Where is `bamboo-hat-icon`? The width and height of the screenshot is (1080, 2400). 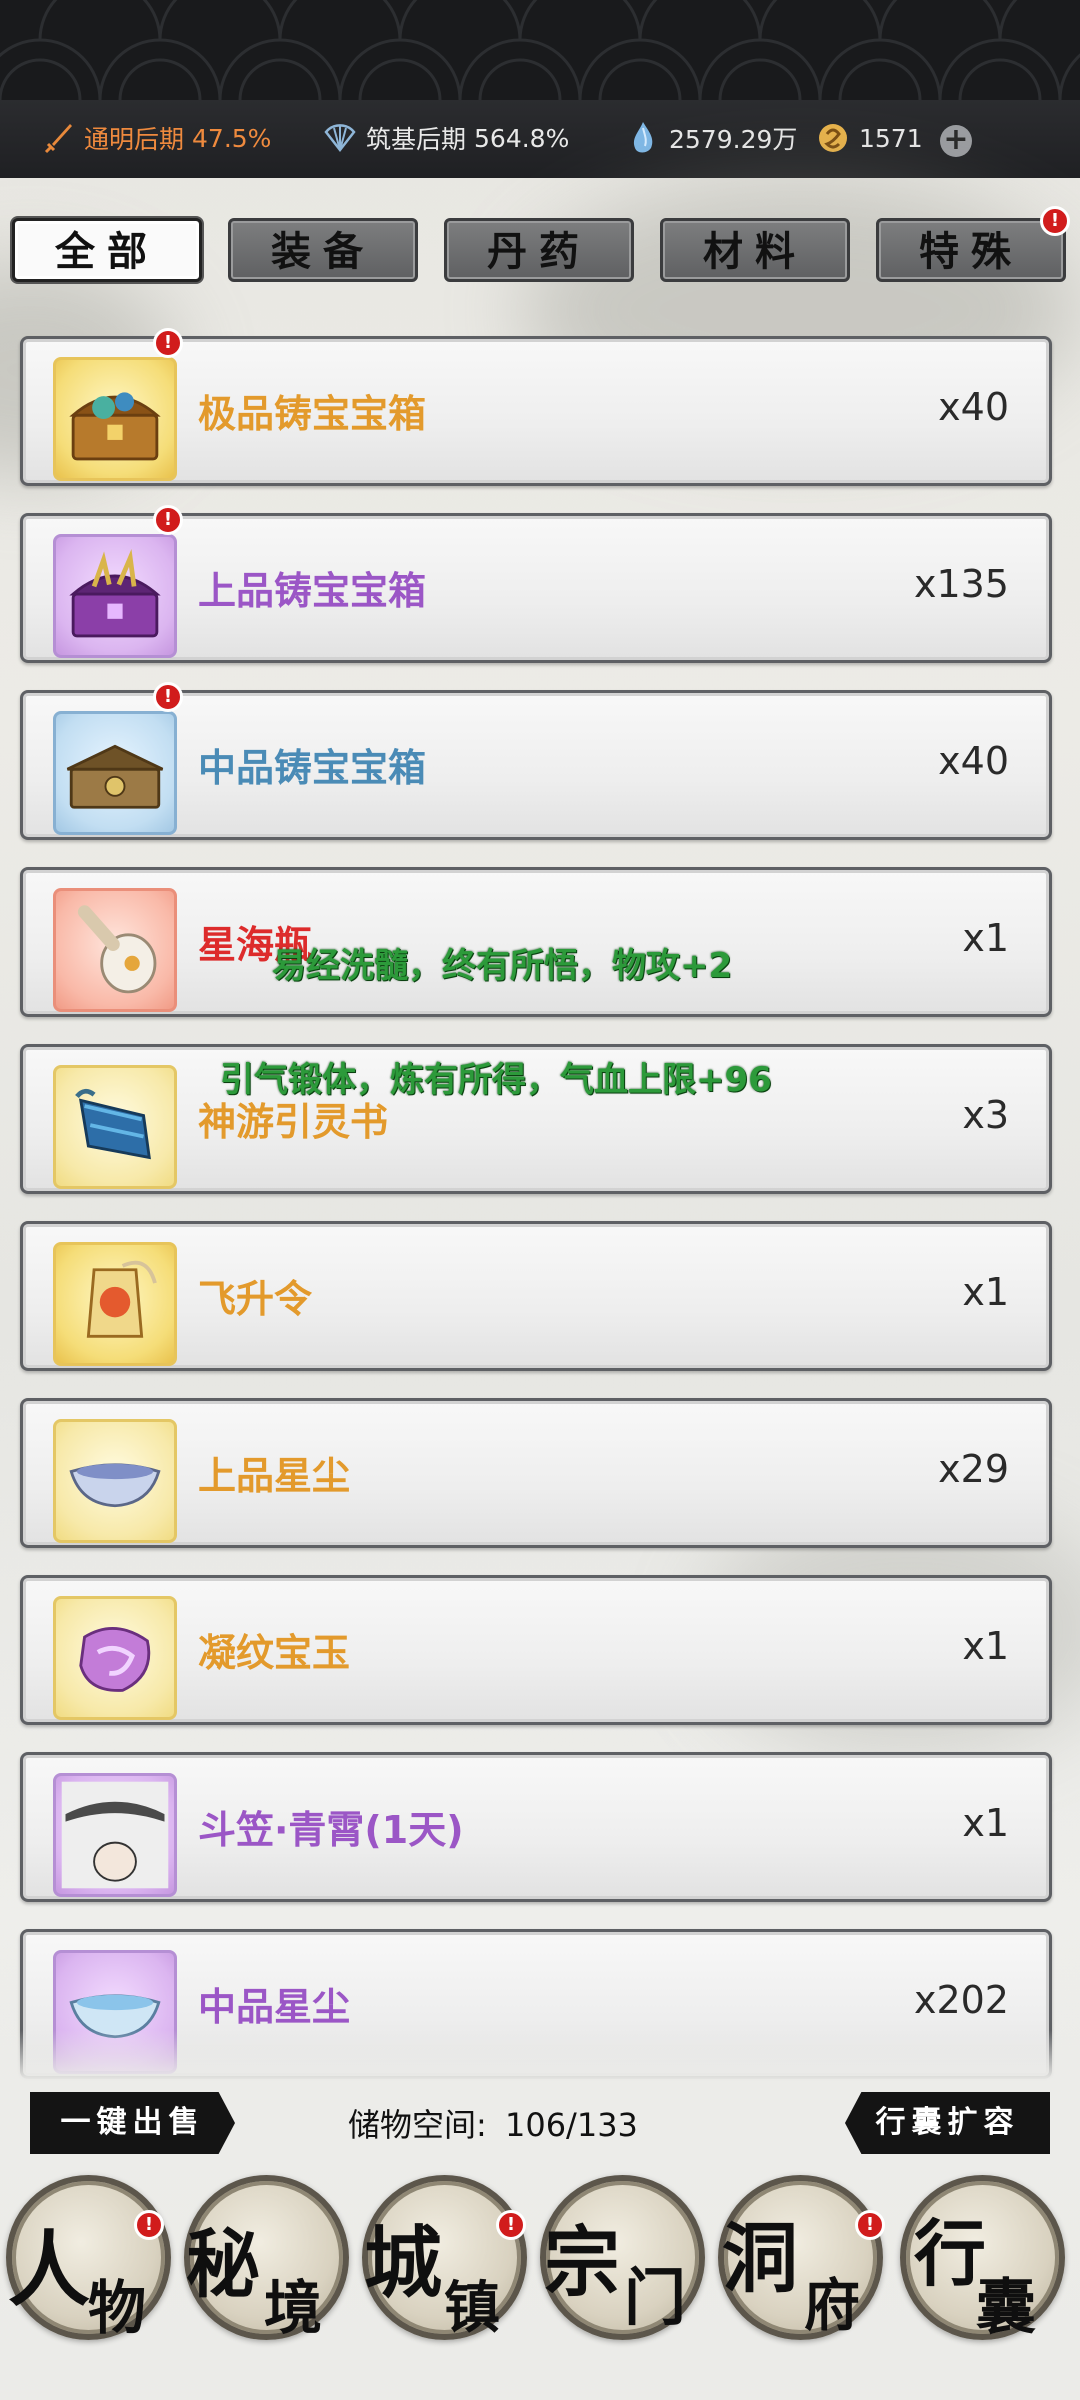 bamboo-hat-icon is located at coordinates (115, 1835).